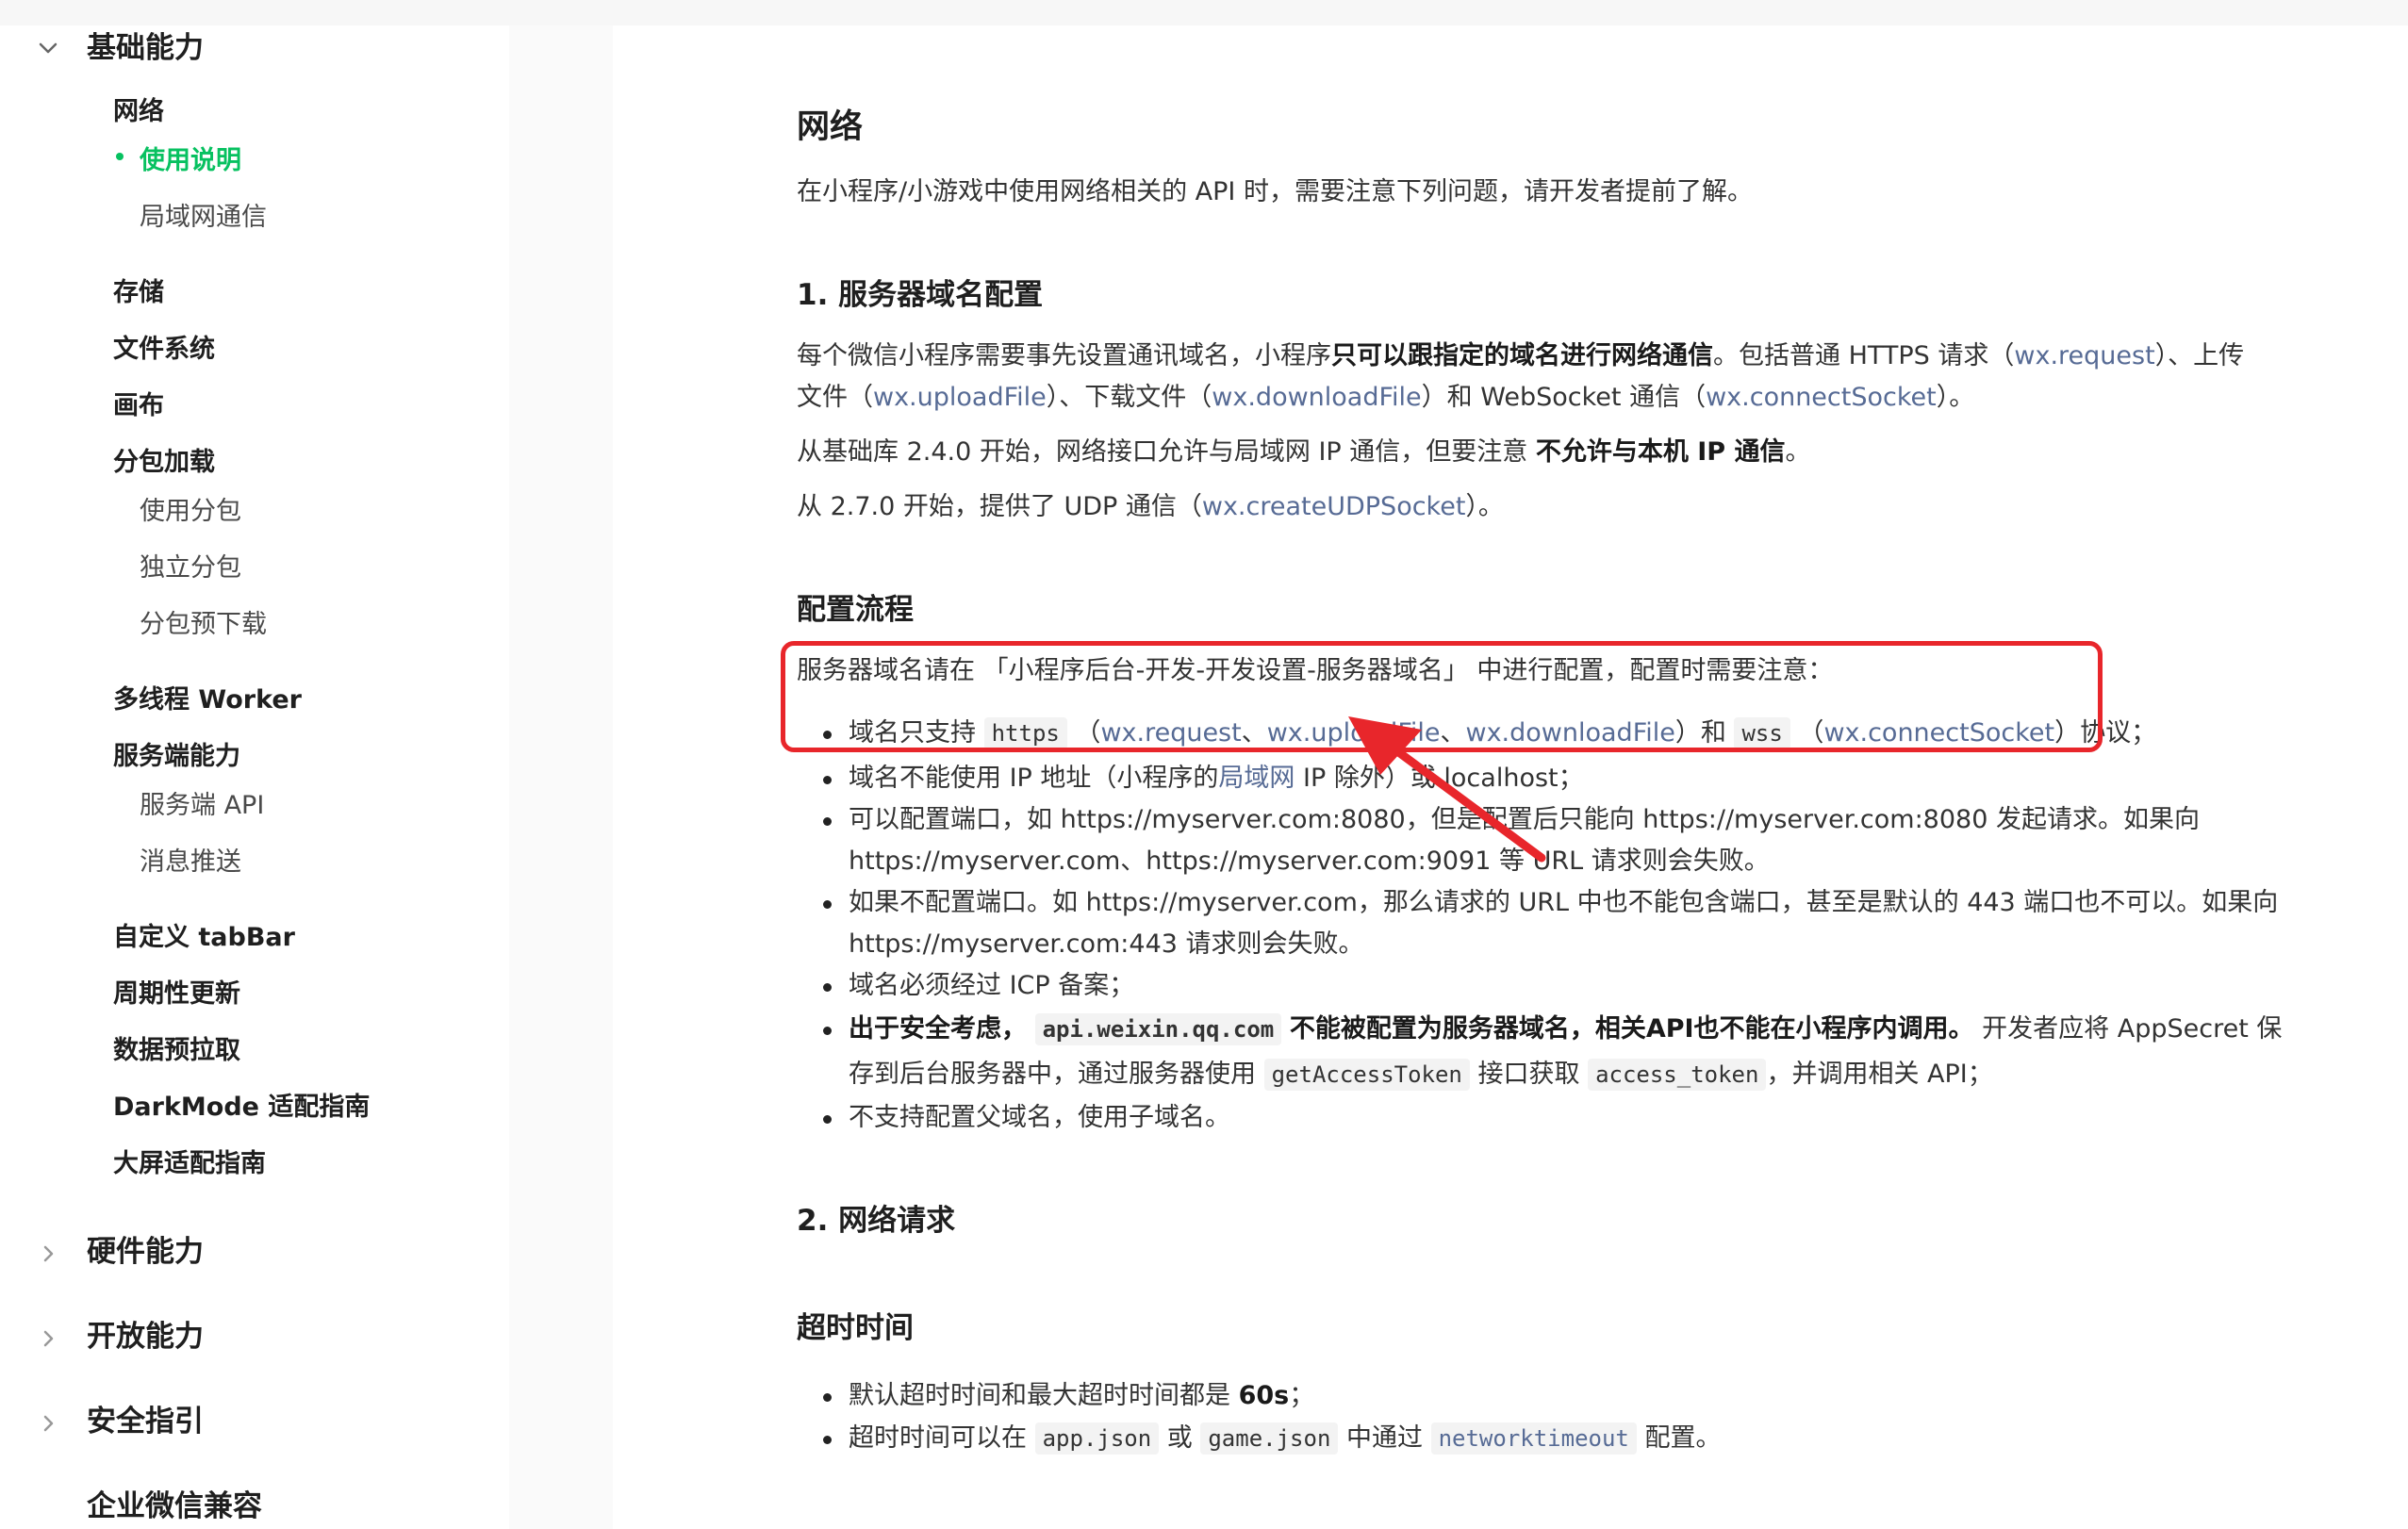 This screenshot has height=1529, width=2408. Describe the element at coordinates (1269, 1438) in the screenshot. I see `code-game-json: game.json` at that location.